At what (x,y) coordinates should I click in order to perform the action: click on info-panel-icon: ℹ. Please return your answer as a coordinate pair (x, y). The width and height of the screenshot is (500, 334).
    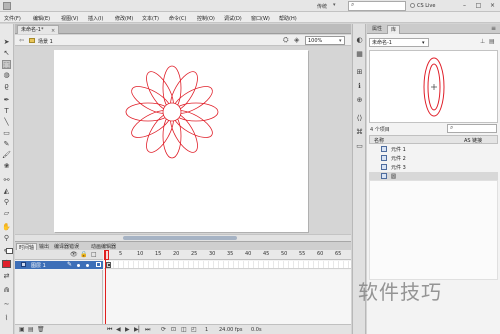
    Looking at the image, I should click on (359, 86).